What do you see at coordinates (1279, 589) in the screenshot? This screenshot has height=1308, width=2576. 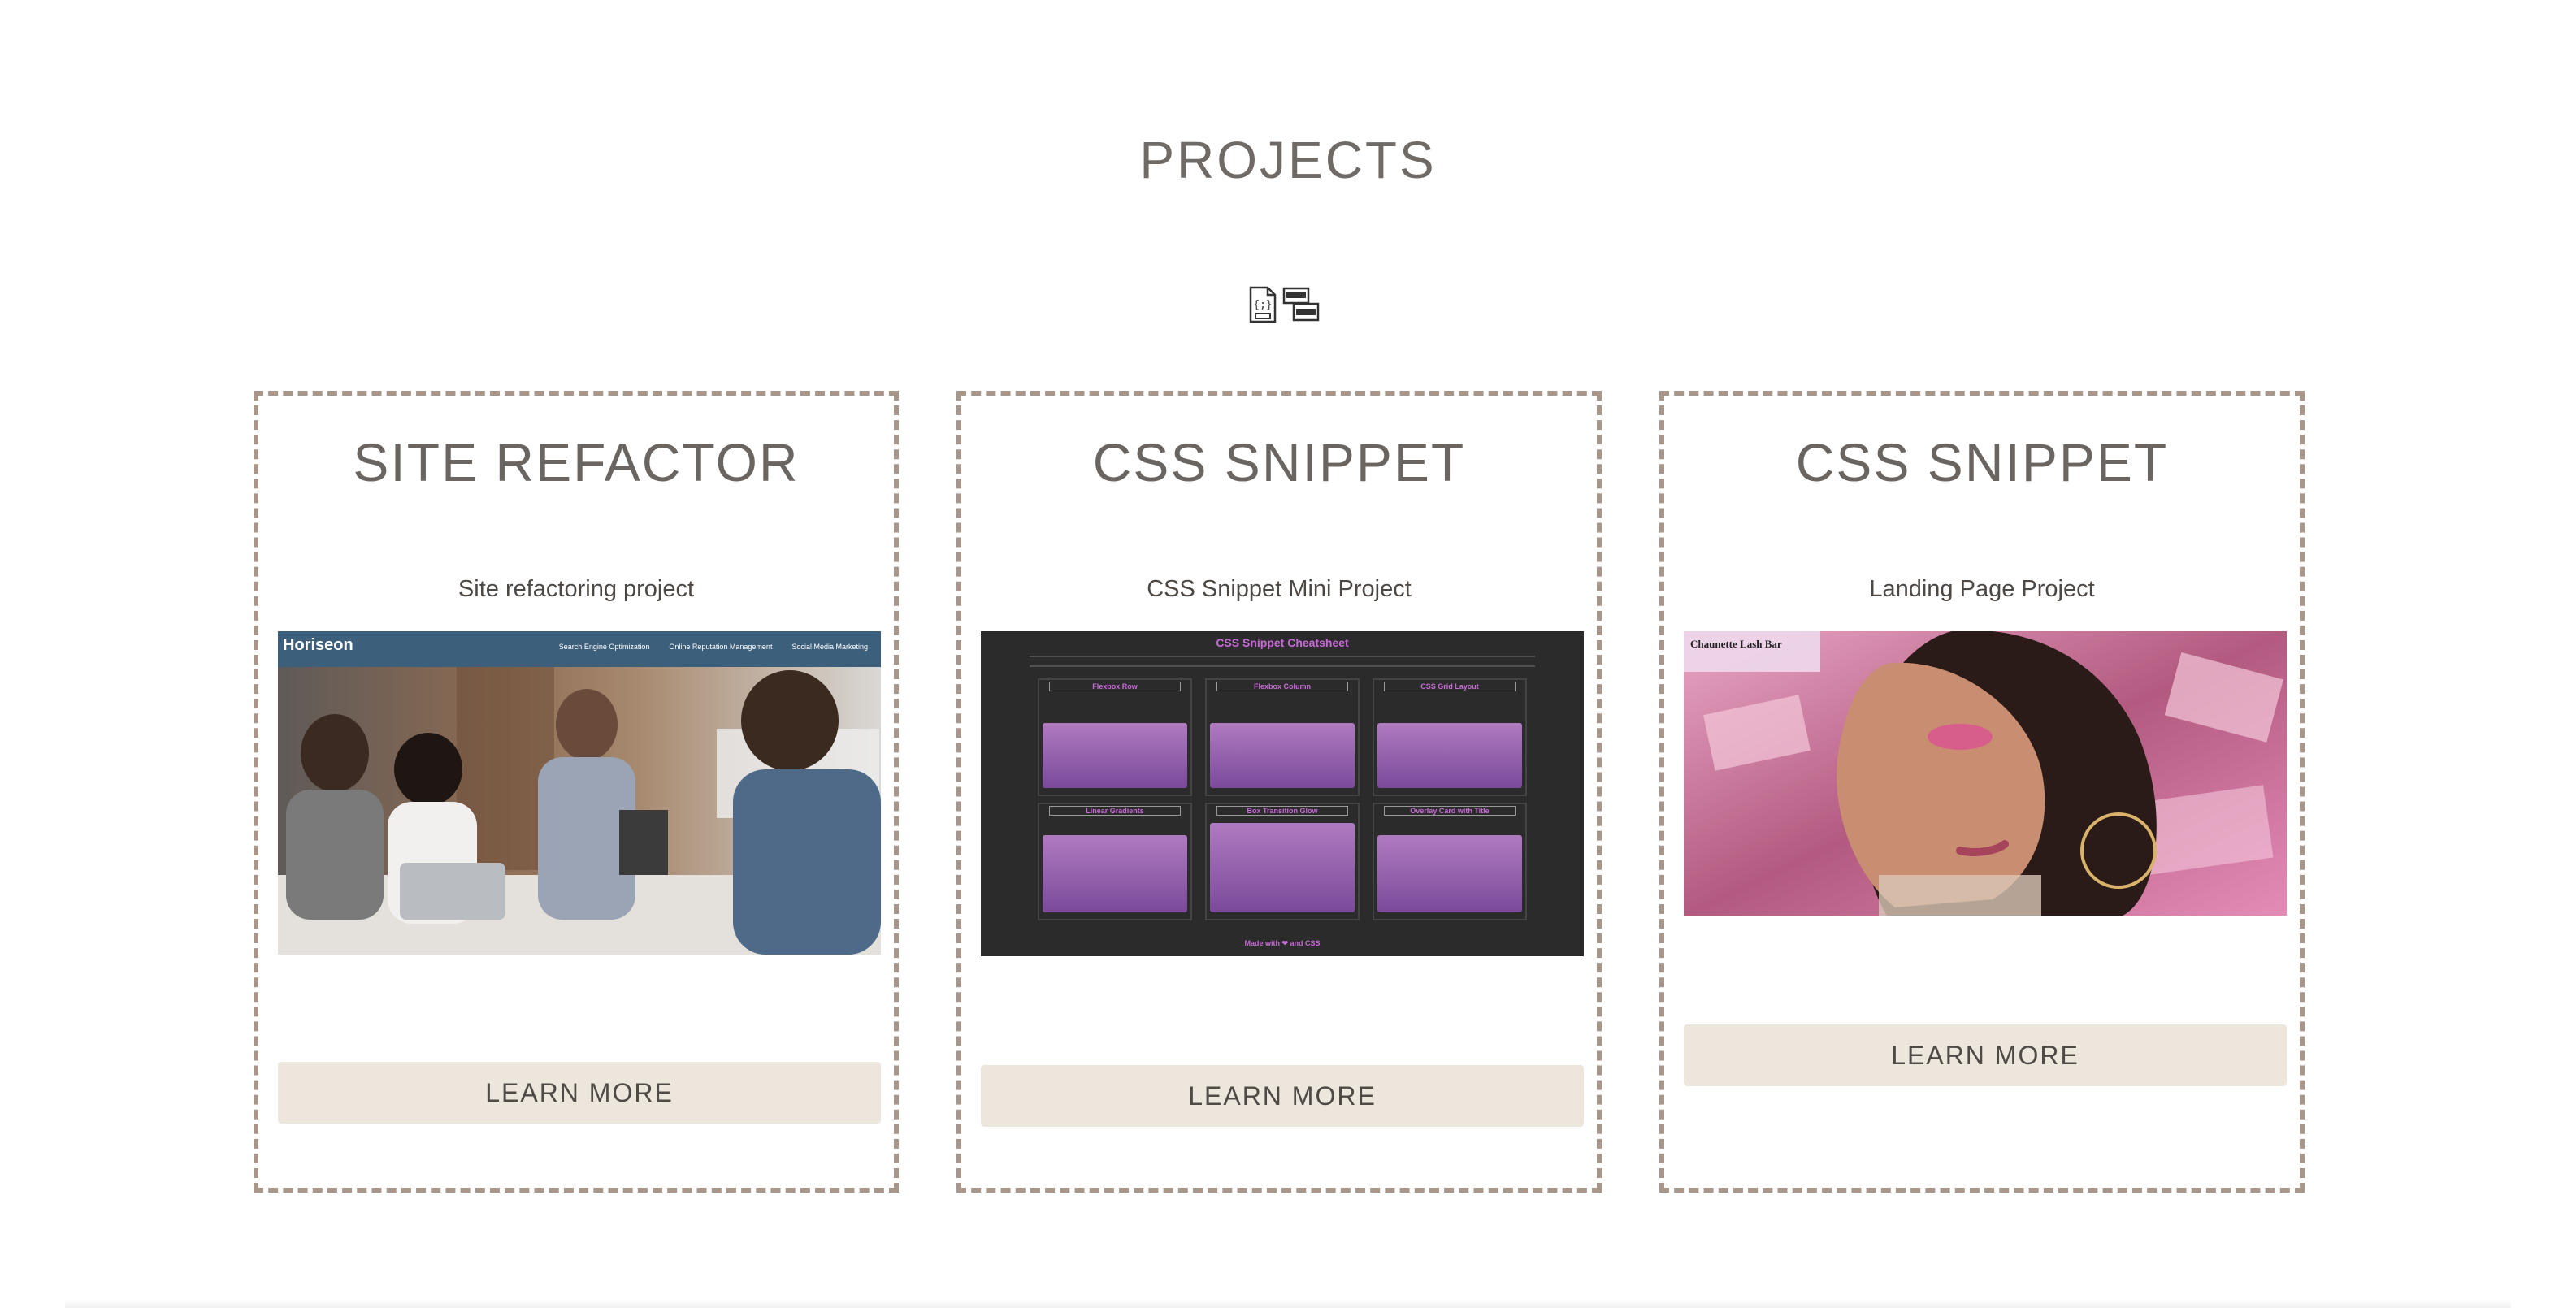 I see `project-description: CSS Snippet Mini Project` at bounding box center [1279, 589].